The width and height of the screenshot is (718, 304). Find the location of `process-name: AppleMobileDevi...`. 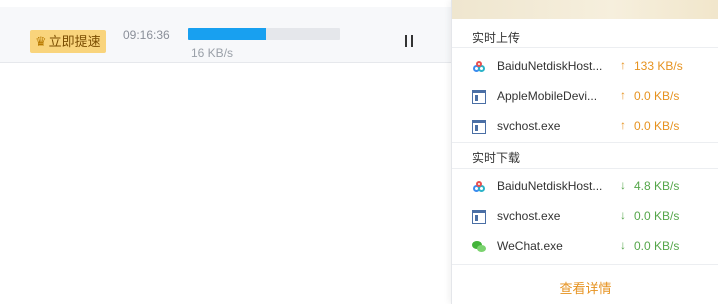

process-name: AppleMobileDevi... is located at coordinates (547, 96).